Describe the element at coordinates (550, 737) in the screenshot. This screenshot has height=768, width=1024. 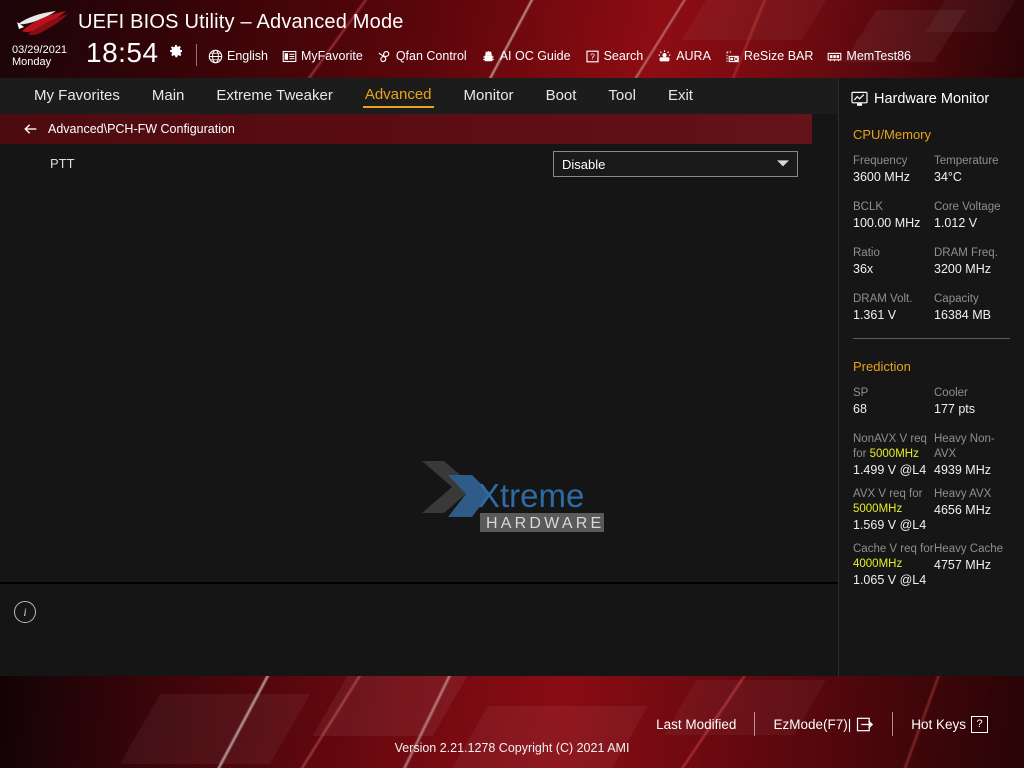
I see `footer-decor-shape` at that location.